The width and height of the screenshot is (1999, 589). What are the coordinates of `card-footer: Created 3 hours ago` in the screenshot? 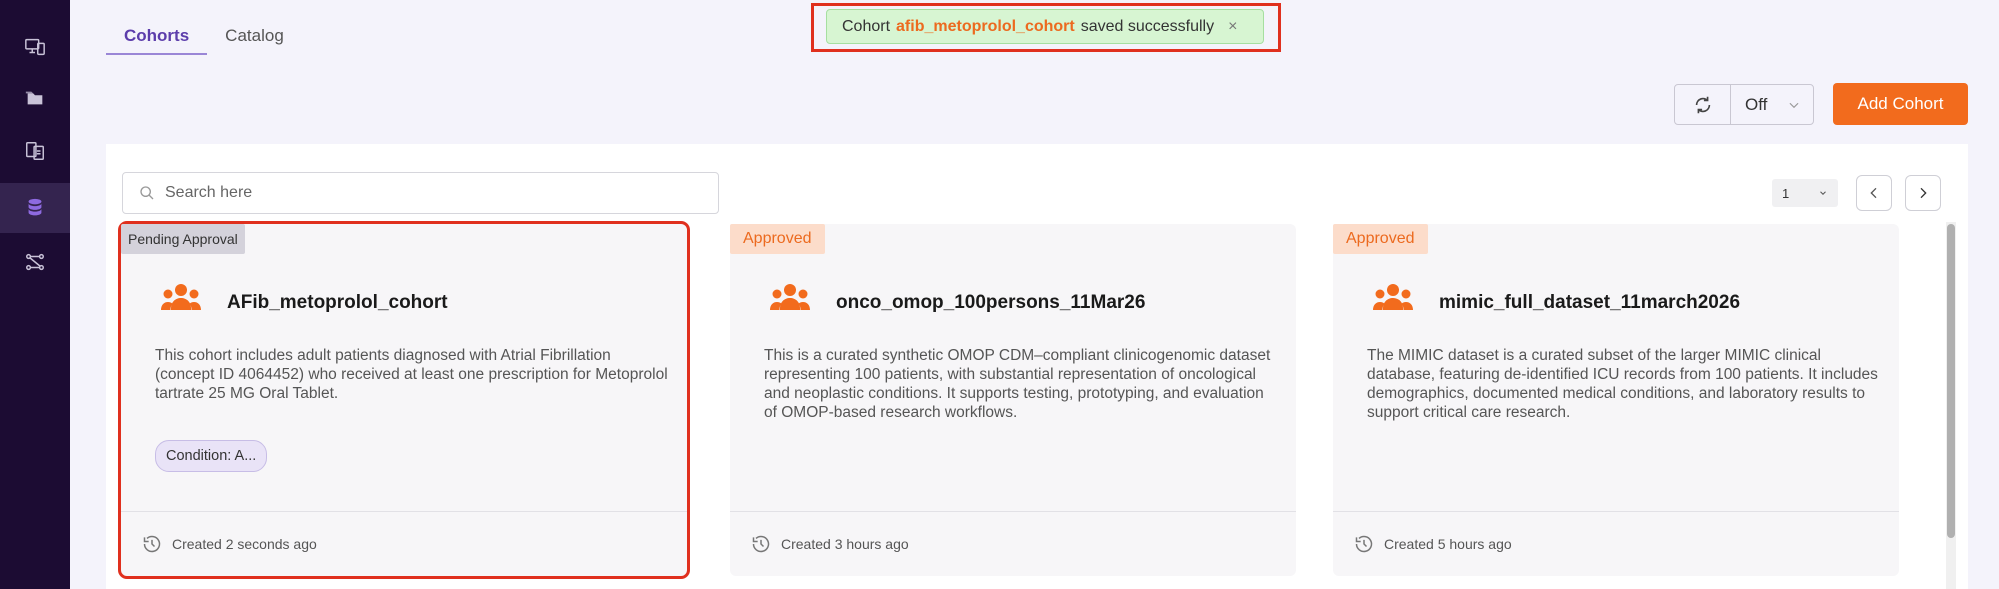 It's located at (1013, 543).